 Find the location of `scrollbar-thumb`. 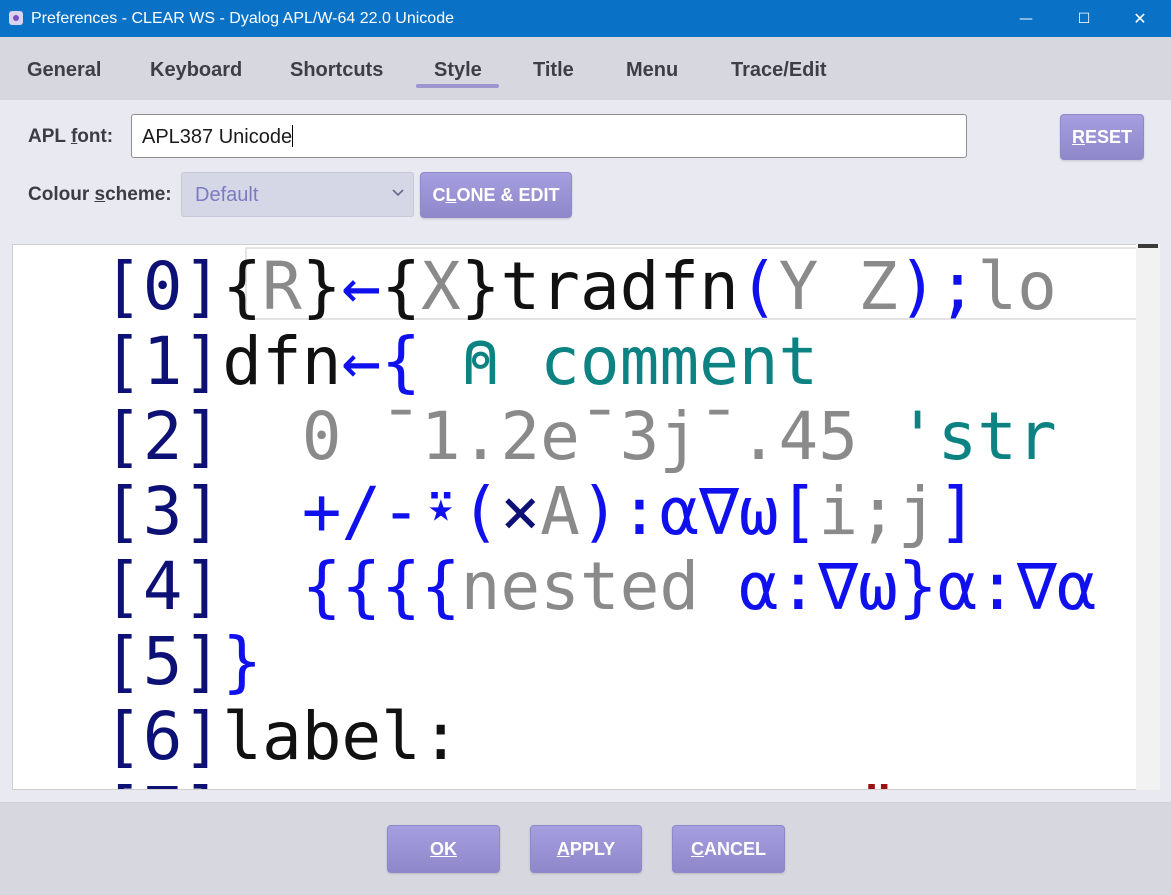

scrollbar-thumb is located at coordinates (1148, 246).